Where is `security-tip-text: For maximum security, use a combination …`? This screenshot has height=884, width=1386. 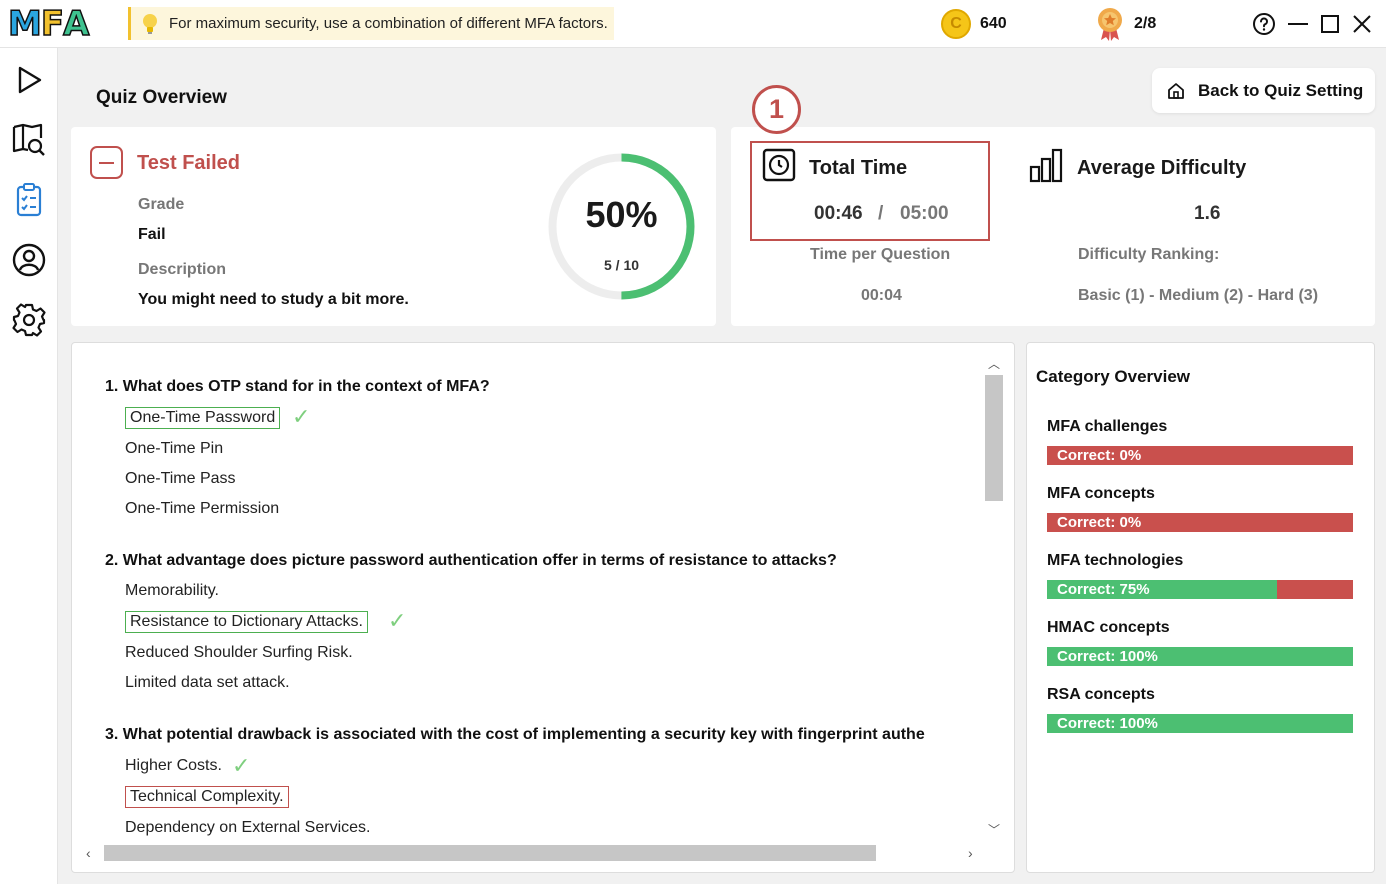 security-tip-text: For maximum security, use a combination … is located at coordinates (388, 23).